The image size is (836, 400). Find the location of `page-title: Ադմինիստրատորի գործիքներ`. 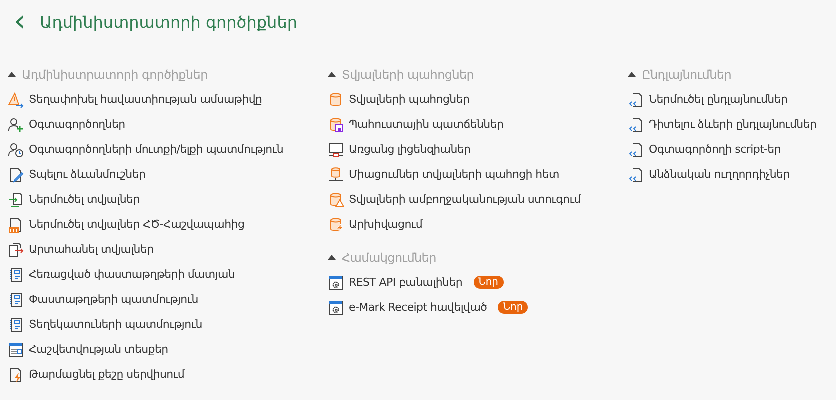

page-title: Ադմինիստրատորի գործիքներ is located at coordinates (169, 22).